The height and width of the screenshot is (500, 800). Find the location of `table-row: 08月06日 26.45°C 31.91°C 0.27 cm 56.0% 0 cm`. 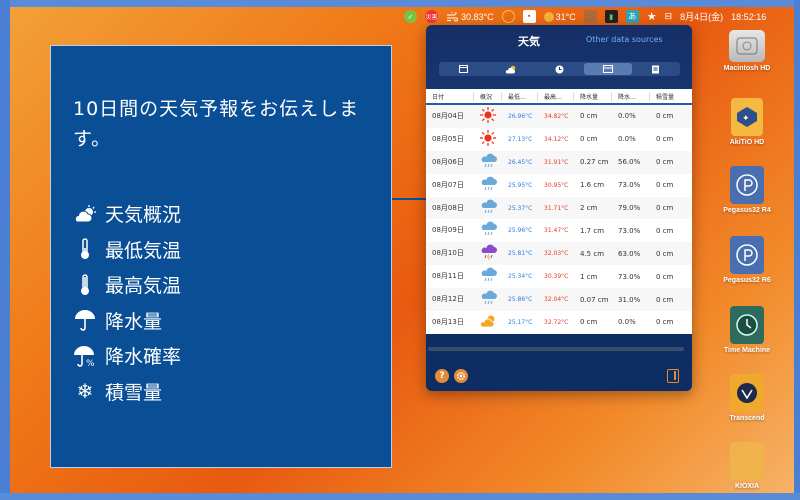

table-row: 08月06日 26.45°C 31.91°C 0.27 cm 56.0% 0 cm is located at coordinates (559, 162).